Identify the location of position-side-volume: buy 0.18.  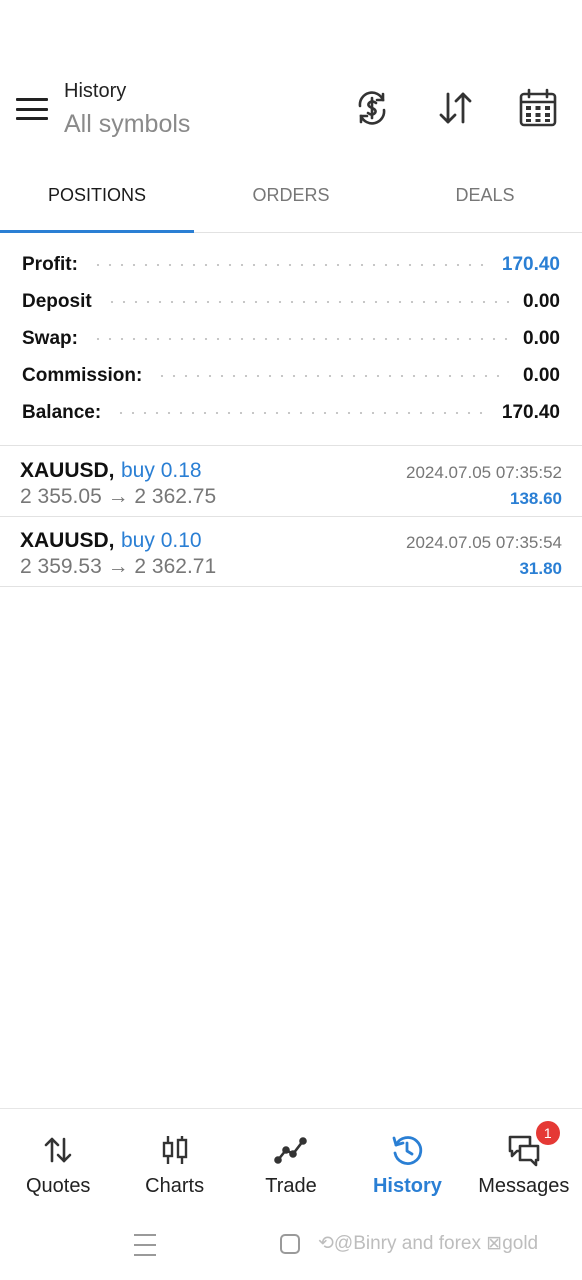
(161, 470).